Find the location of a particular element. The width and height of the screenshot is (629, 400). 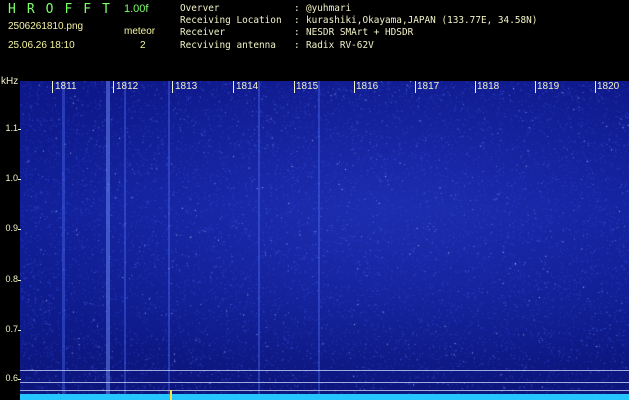

info-value: @yuhmari is located at coordinates (329, 8).